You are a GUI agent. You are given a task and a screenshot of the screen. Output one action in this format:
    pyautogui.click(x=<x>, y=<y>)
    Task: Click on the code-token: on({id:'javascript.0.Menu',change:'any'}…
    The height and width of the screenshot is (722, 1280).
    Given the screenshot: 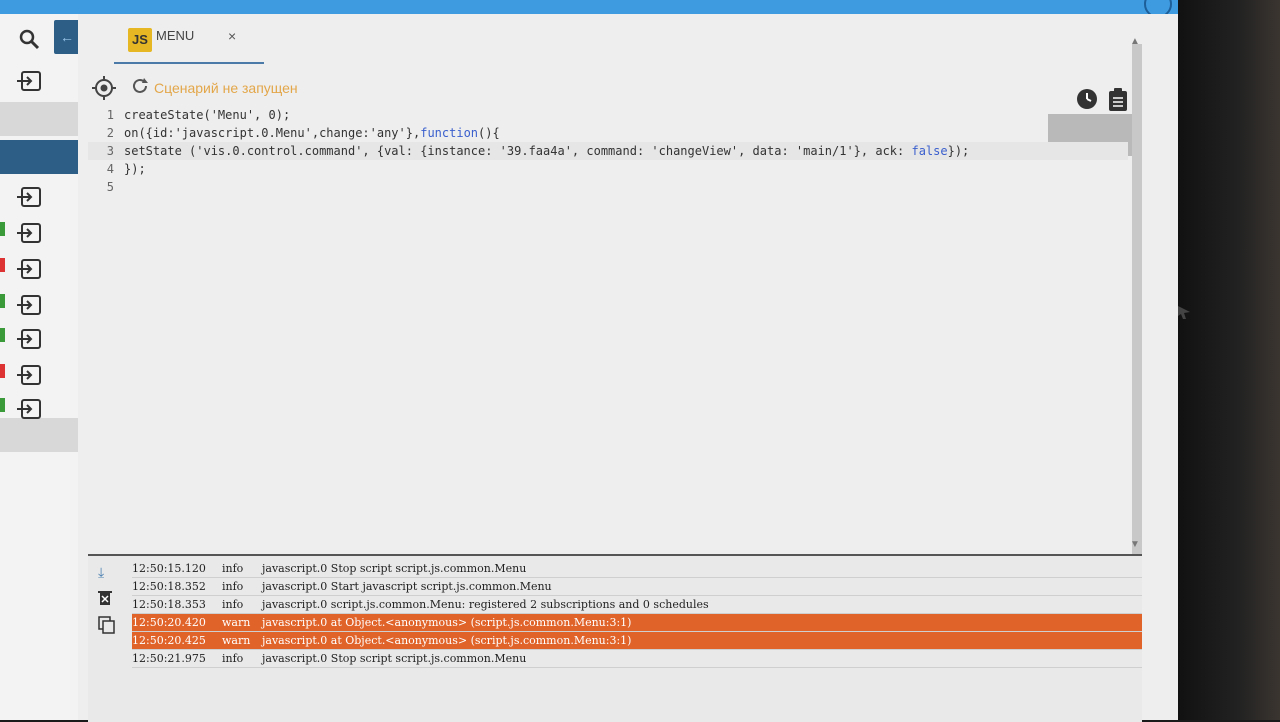 What is the action you would take?
    pyautogui.click(x=272, y=133)
    